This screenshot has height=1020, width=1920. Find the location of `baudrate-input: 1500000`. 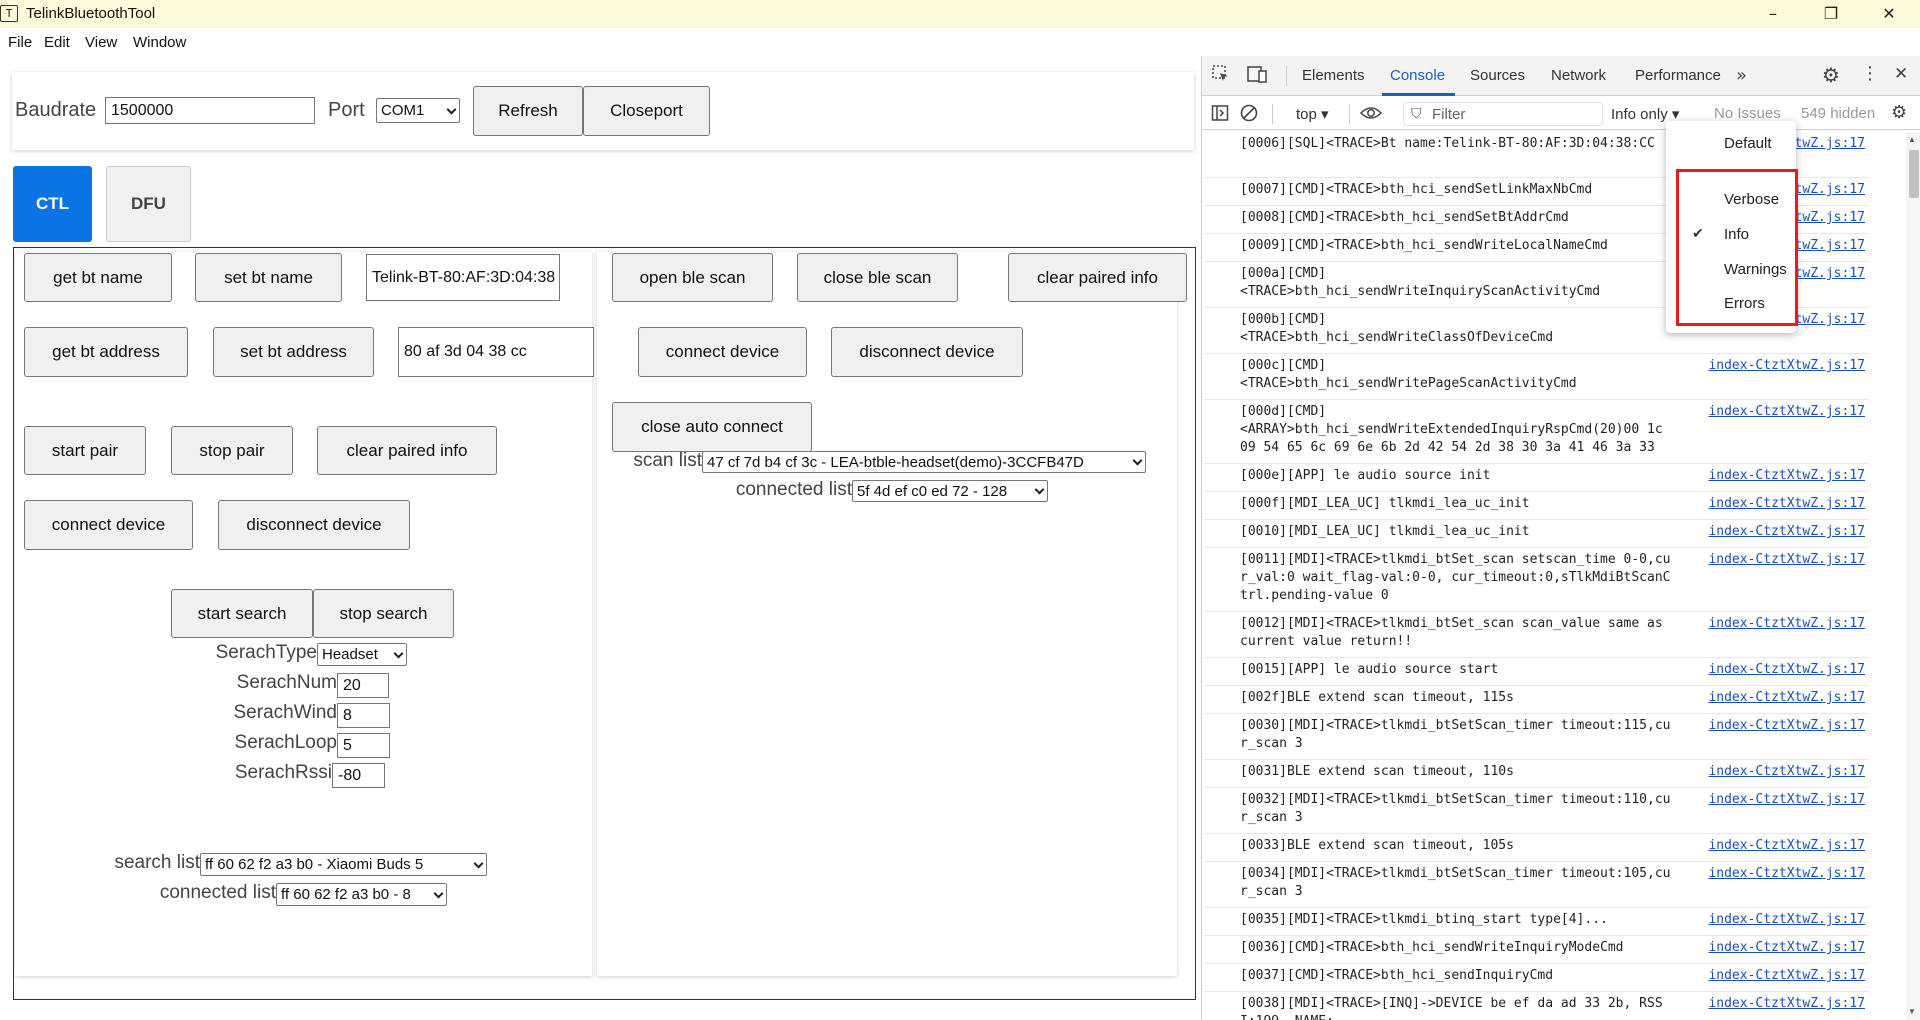

baudrate-input: 1500000 is located at coordinates (210, 110).